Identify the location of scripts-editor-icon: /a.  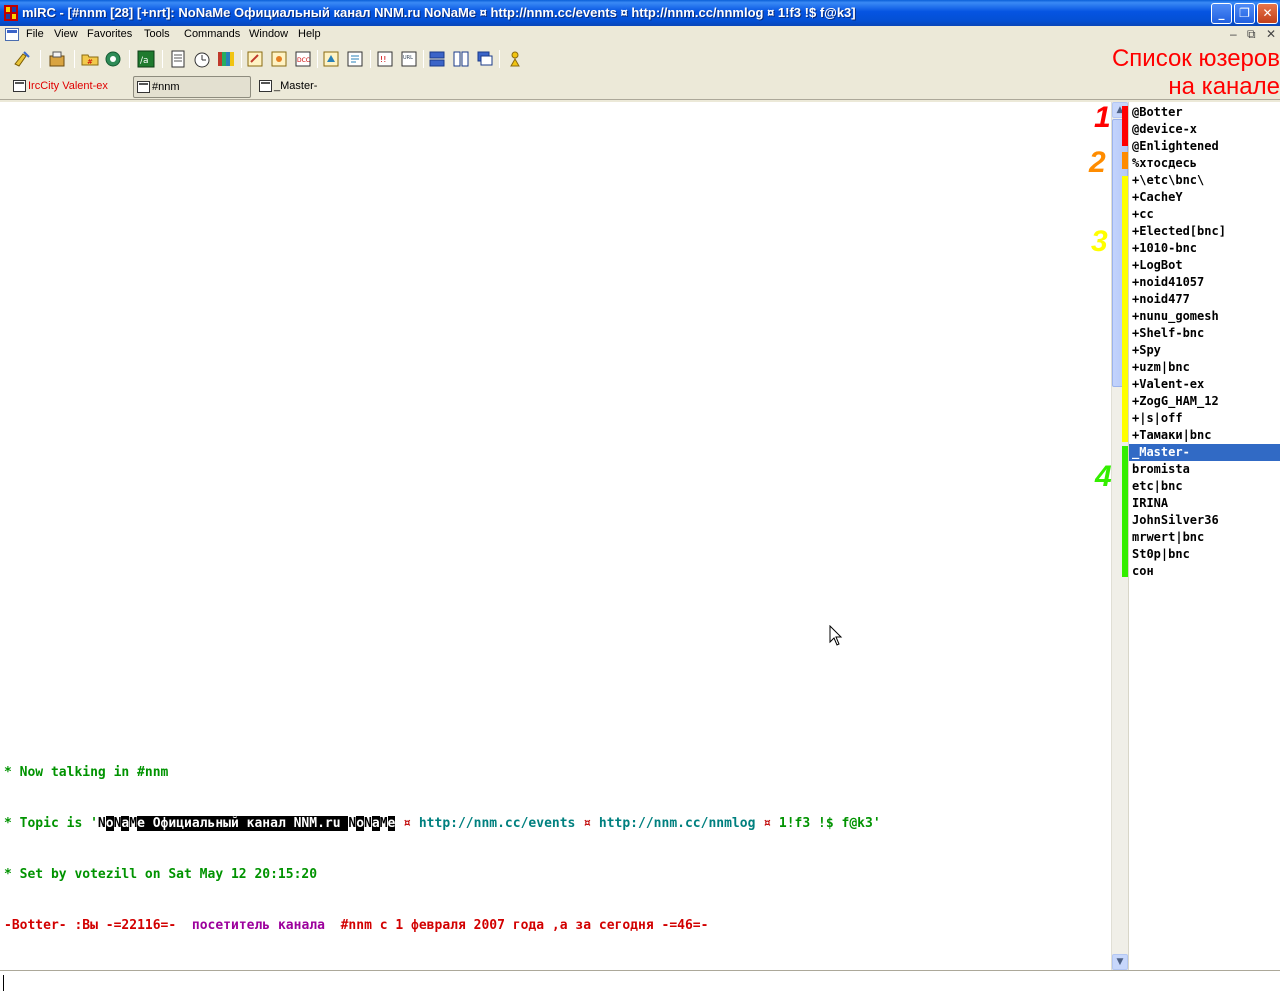
(146, 59).